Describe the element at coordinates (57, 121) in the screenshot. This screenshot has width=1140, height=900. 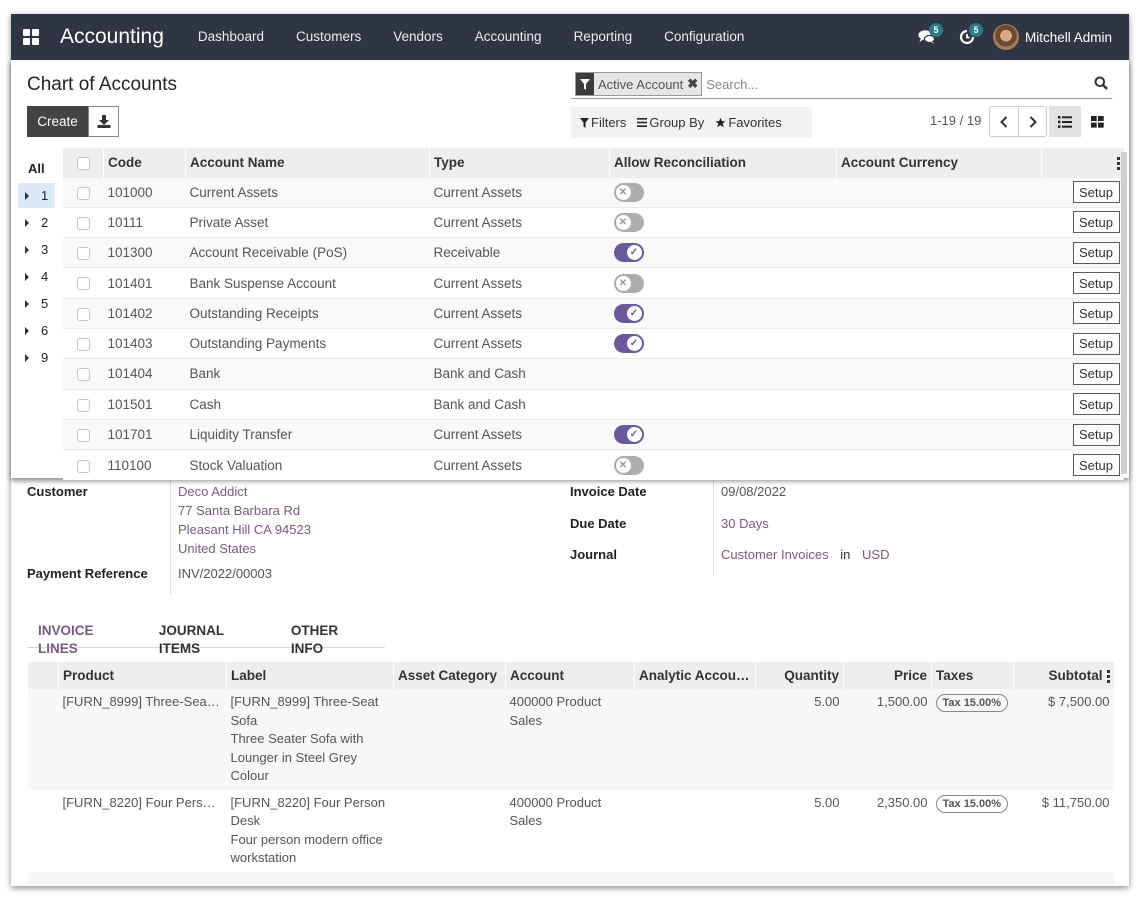
I see `create-button: Create` at that location.